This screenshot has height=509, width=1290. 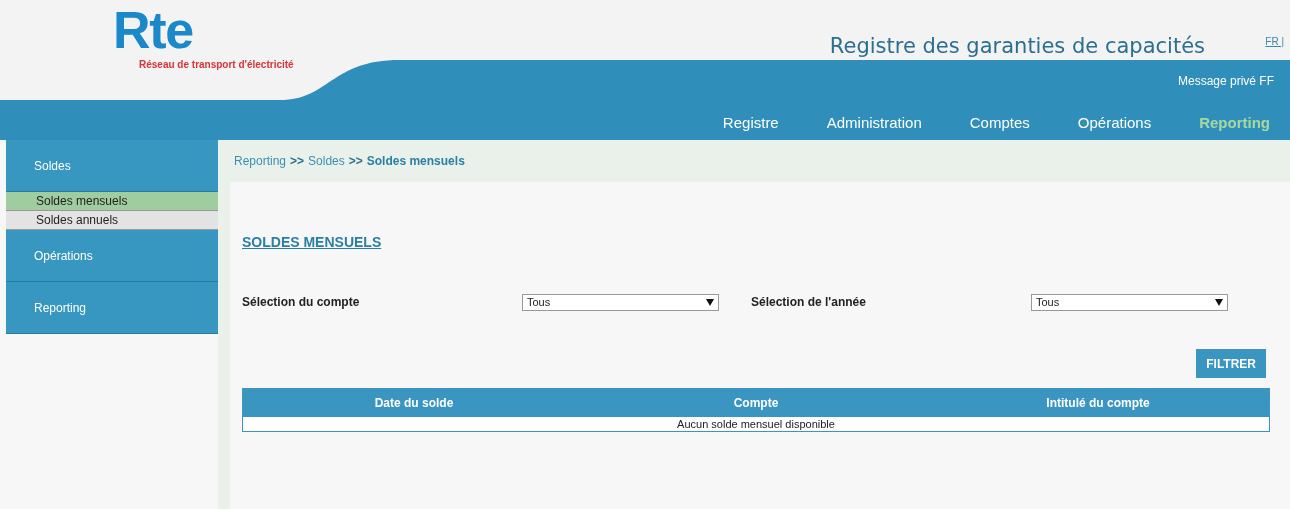 What do you see at coordinates (756, 424) in the screenshot?
I see `empty-message: Aucun solde mensuel disponible` at bounding box center [756, 424].